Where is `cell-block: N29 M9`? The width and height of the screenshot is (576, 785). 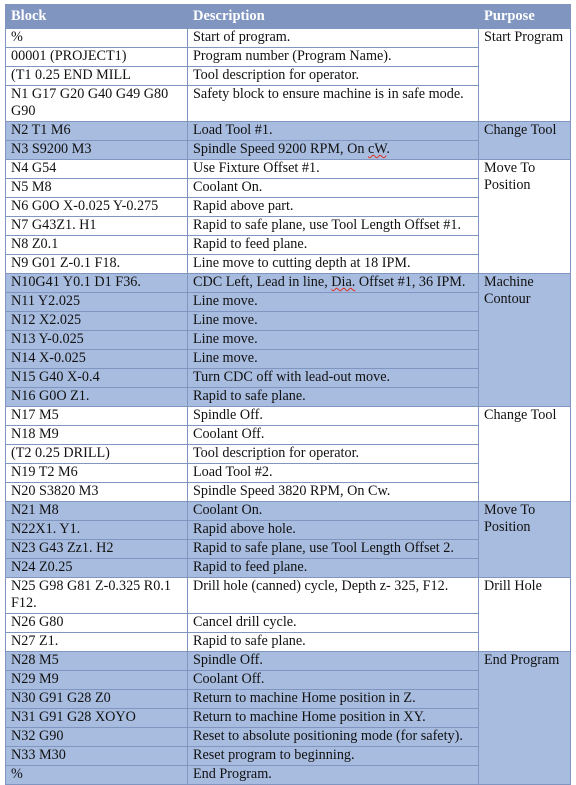
cell-block: N29 M9 is located at coordinates (96, 680).